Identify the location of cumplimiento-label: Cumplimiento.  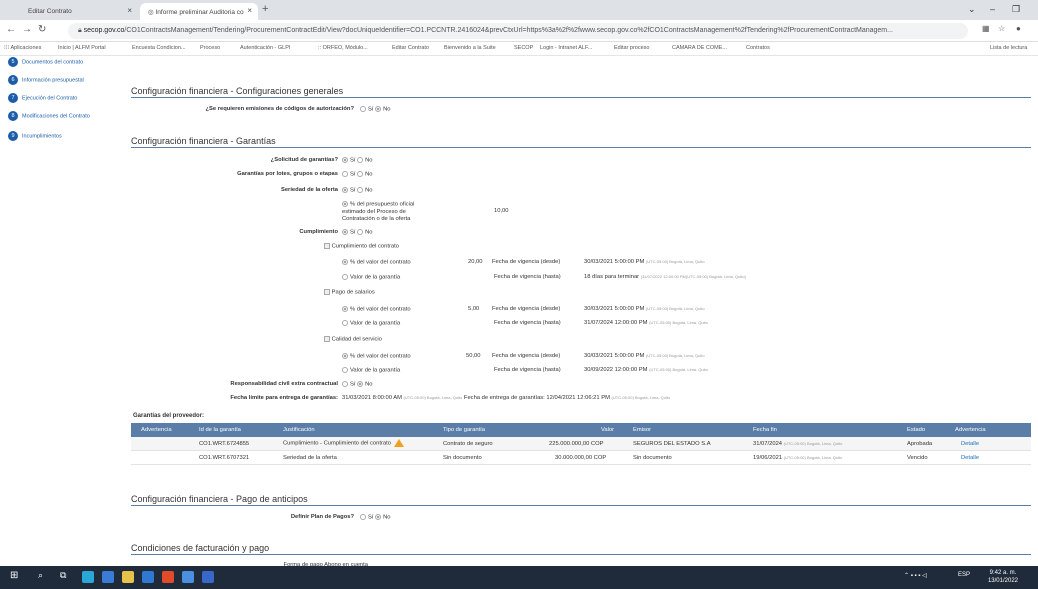
(318, 232).